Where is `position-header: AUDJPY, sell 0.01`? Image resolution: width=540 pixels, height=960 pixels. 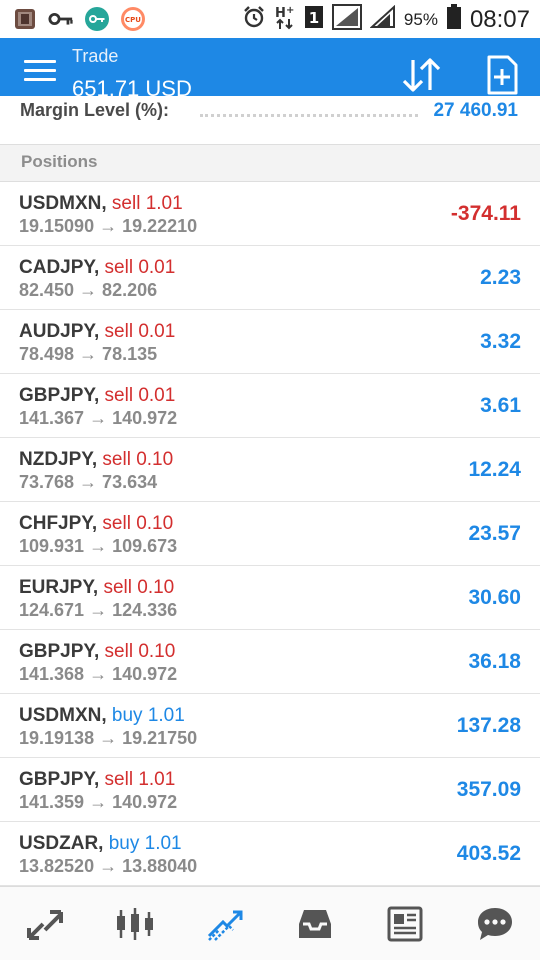
position-header: AUDJPY, sell 0.01 is located at coordinates (97, 332).